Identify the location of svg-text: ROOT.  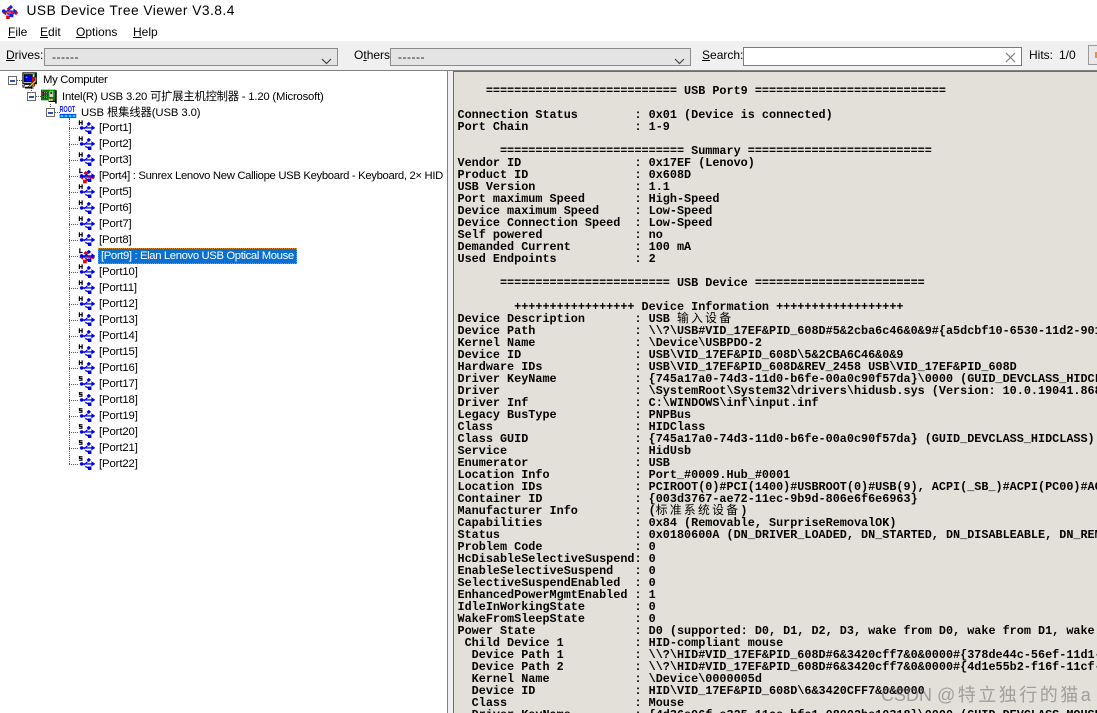
(68, 109).